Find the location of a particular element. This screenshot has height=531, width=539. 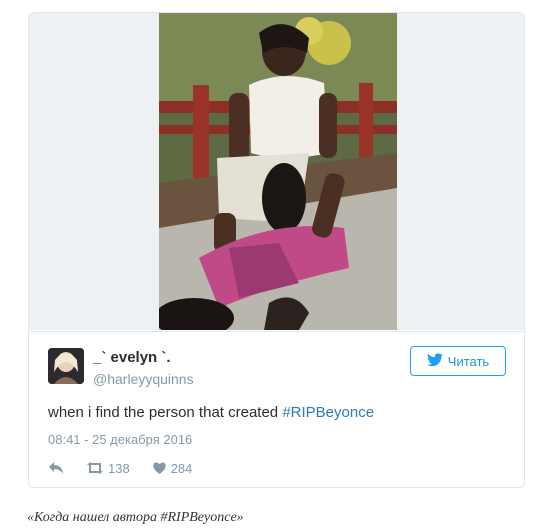

tweet-timestamp: 08:41 - 25 декабря 2016 is located at coordinates (120, 439).